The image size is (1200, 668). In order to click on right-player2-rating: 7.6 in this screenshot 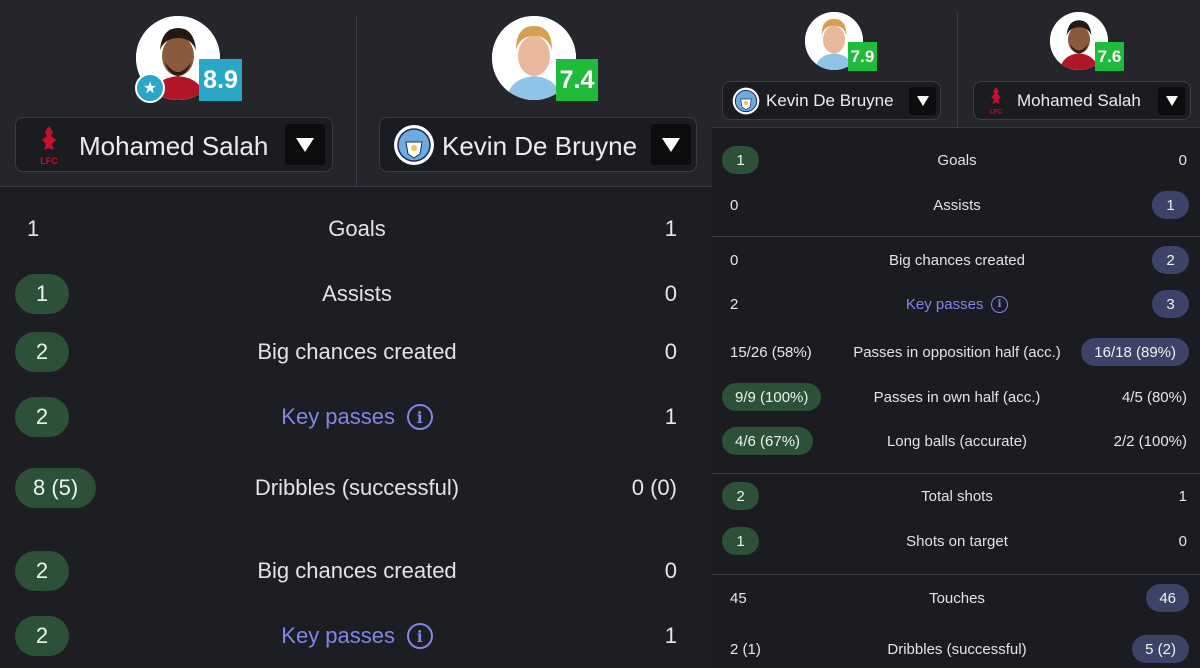, I will do `click(1109, 56)`.